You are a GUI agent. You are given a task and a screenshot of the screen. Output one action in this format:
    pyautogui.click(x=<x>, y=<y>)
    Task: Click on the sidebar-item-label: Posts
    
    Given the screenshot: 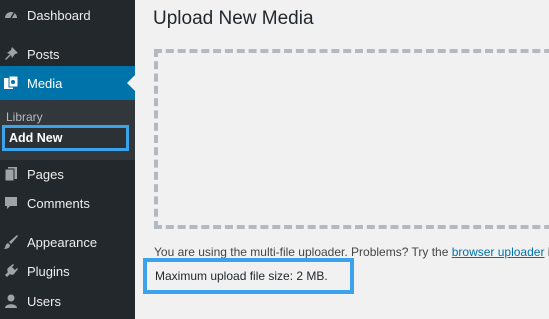 What is the action you would take?
    pyautogui.click(x=43, y=54)
    